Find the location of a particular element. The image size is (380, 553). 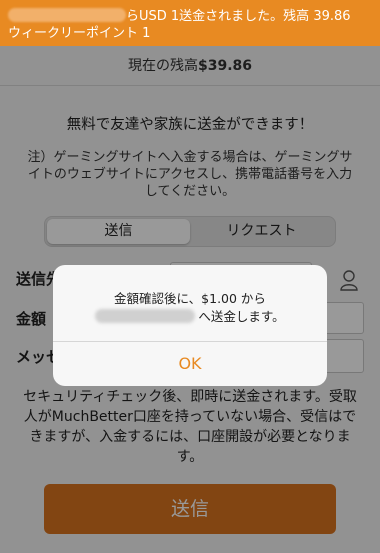

notification-line-1: らUSD 1送金されました。残高 39.86 is located at coordinates (189, 16).